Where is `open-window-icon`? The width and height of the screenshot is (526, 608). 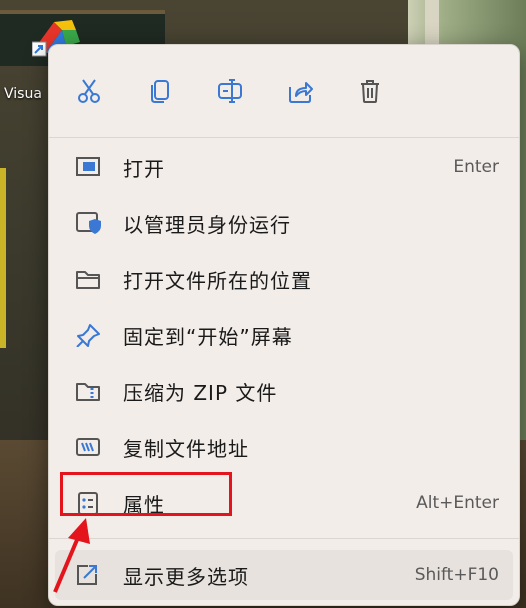 open-window-icon is located at coordinates (88, 166).